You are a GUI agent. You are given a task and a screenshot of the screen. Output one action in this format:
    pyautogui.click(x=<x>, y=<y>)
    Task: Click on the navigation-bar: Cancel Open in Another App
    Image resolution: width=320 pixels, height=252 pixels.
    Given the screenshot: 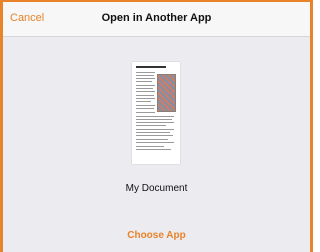 What is the action you would take?
    pyautogui.click(x=156, y=19)
    